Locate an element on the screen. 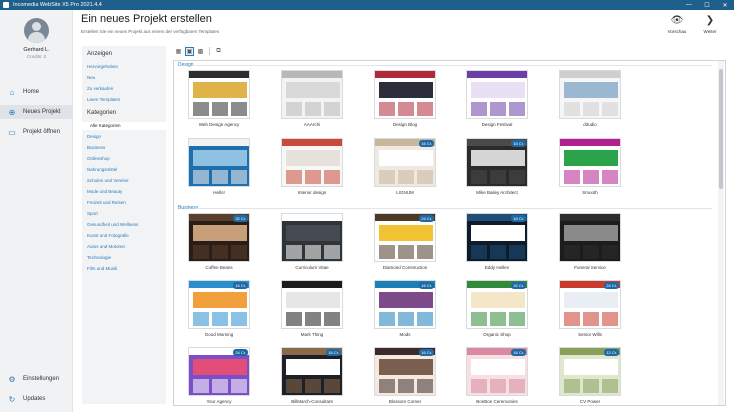  template-tile: 16 Cr. Eddy Hellen is located at coordinates (497, 241).